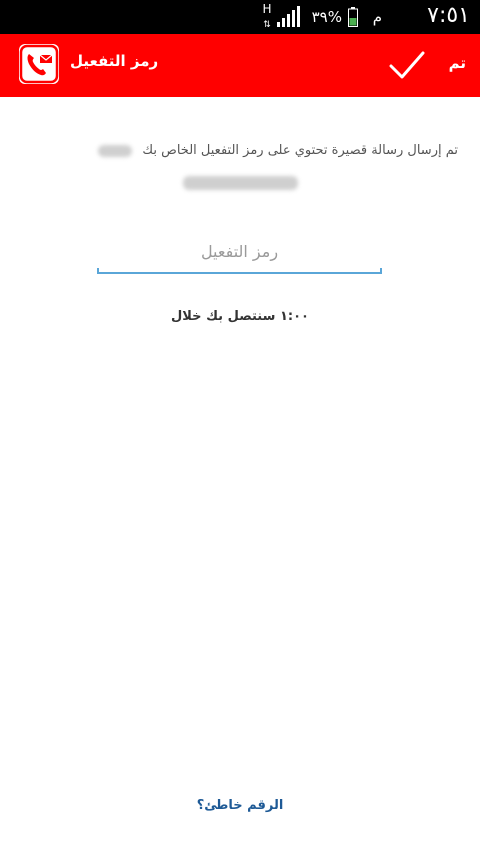  Describe the element at coordinates (240, 805) in the screenshot. I see `wrong-number-link: الرقم خاطئ؟` at that location.